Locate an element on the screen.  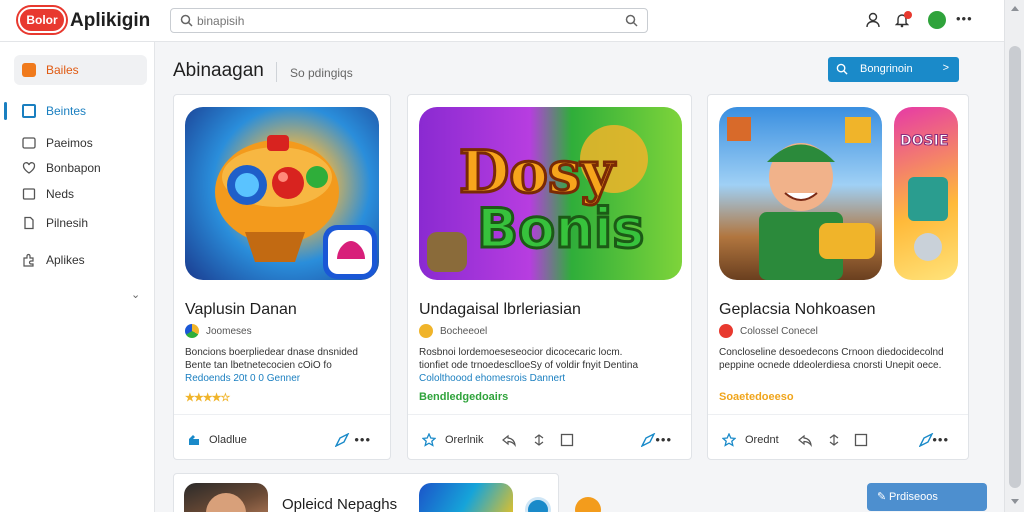
search-box is located at coordinates (409, 20).